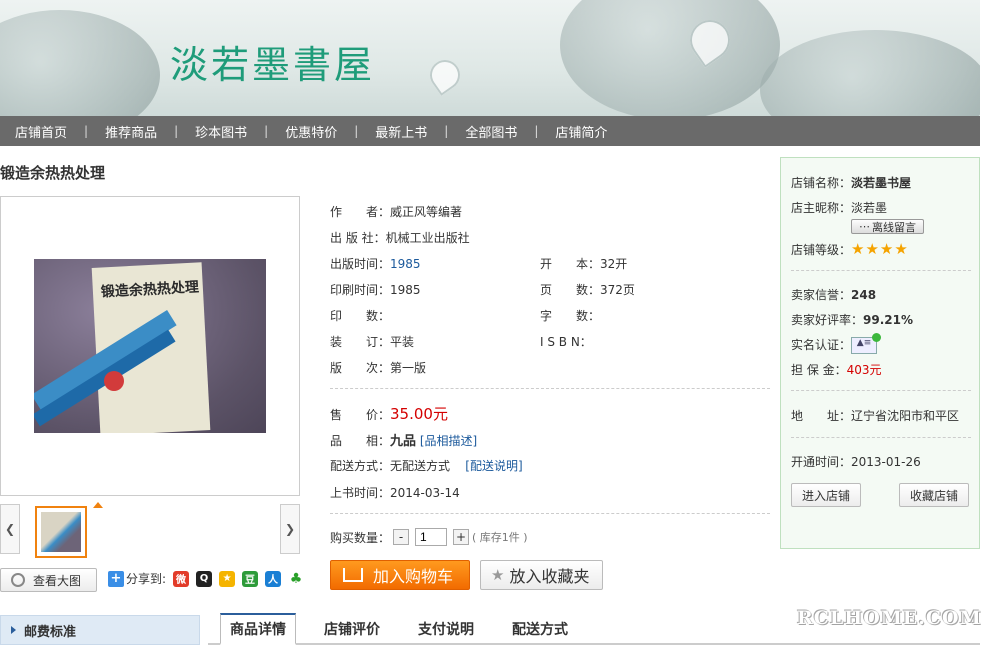 Image resolution: width=983 pixels, height=645 pixels. I want to click on edition-row: 版 次：第一版, so click(378, 368).